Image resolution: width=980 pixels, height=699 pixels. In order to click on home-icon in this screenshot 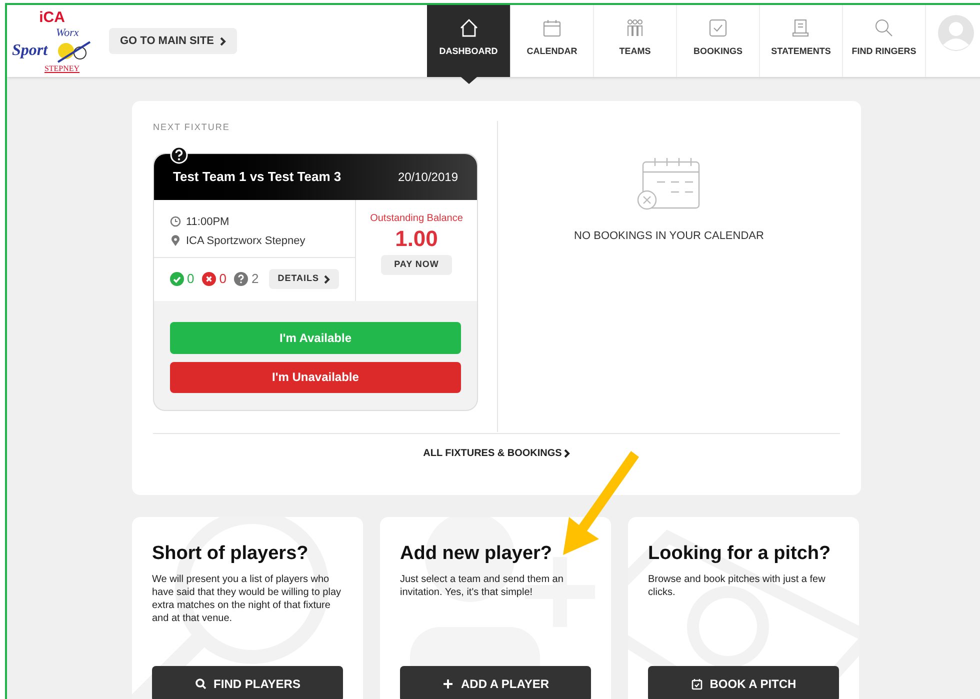, I will do `click(469, 28)`.